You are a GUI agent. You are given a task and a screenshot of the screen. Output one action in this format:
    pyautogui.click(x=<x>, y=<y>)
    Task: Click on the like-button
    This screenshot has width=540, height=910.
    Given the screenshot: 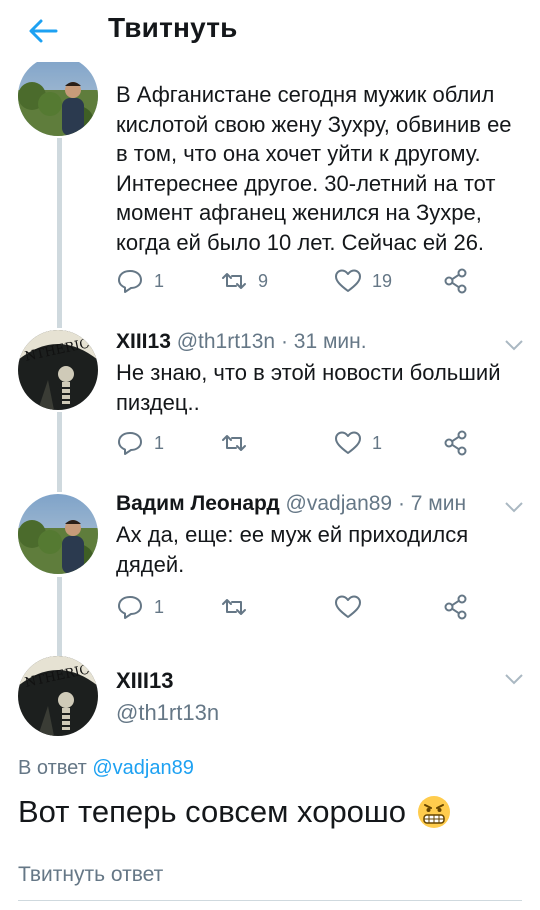 What is the action you would take?
    pyautogui.click(x=348, y=607)
    